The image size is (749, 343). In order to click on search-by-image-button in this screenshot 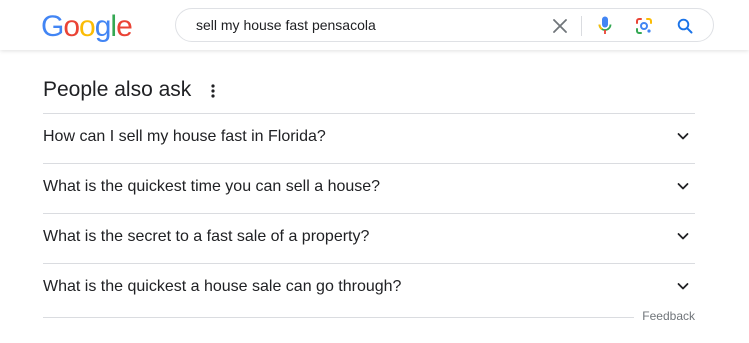, I will do `click(644, 26)`.